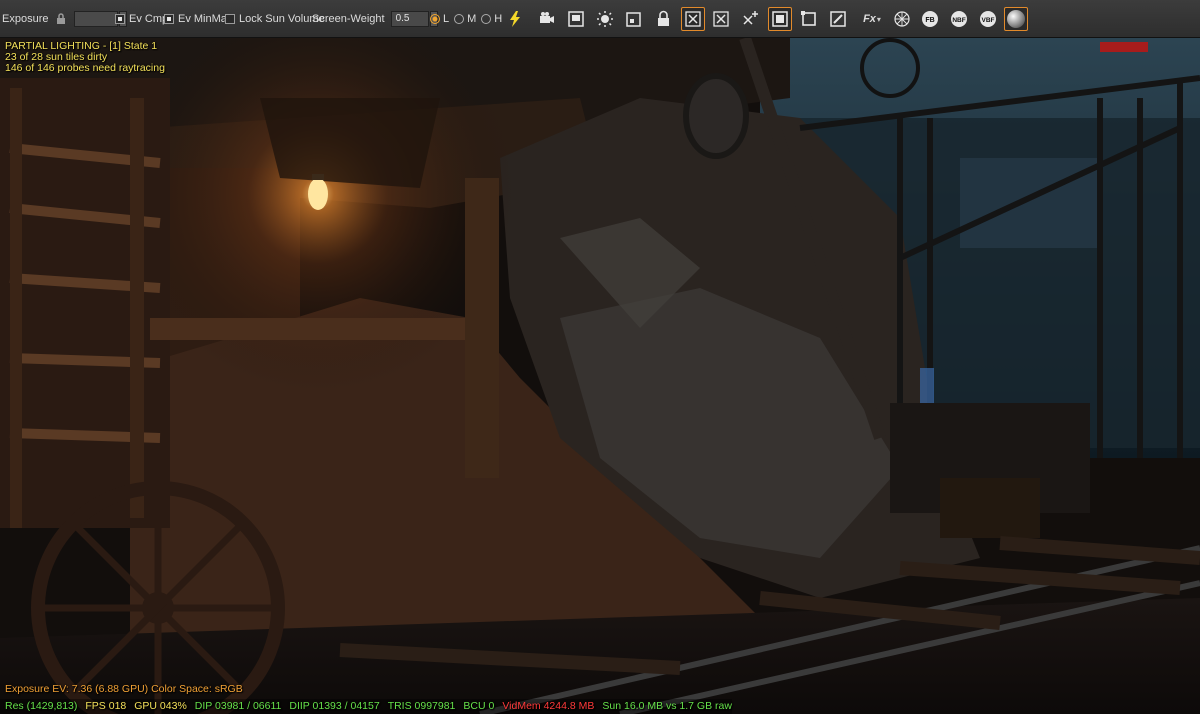 The height and width of the screenshot is (714, 1200). I want to click on screen-2d-button, so click(780, 19).